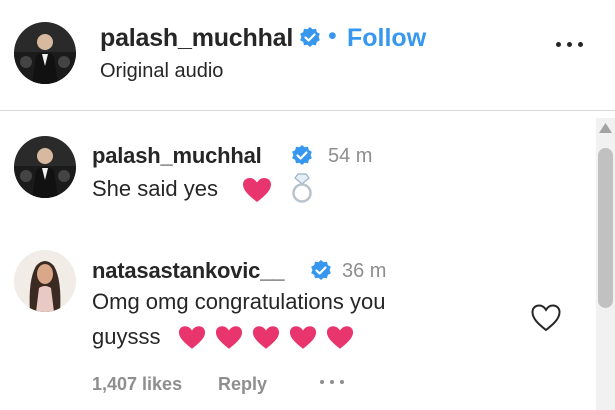 The width and height of the screenshot is (615, 410). I want to click on comment-timestamp: 54 m, so click(350, 156).